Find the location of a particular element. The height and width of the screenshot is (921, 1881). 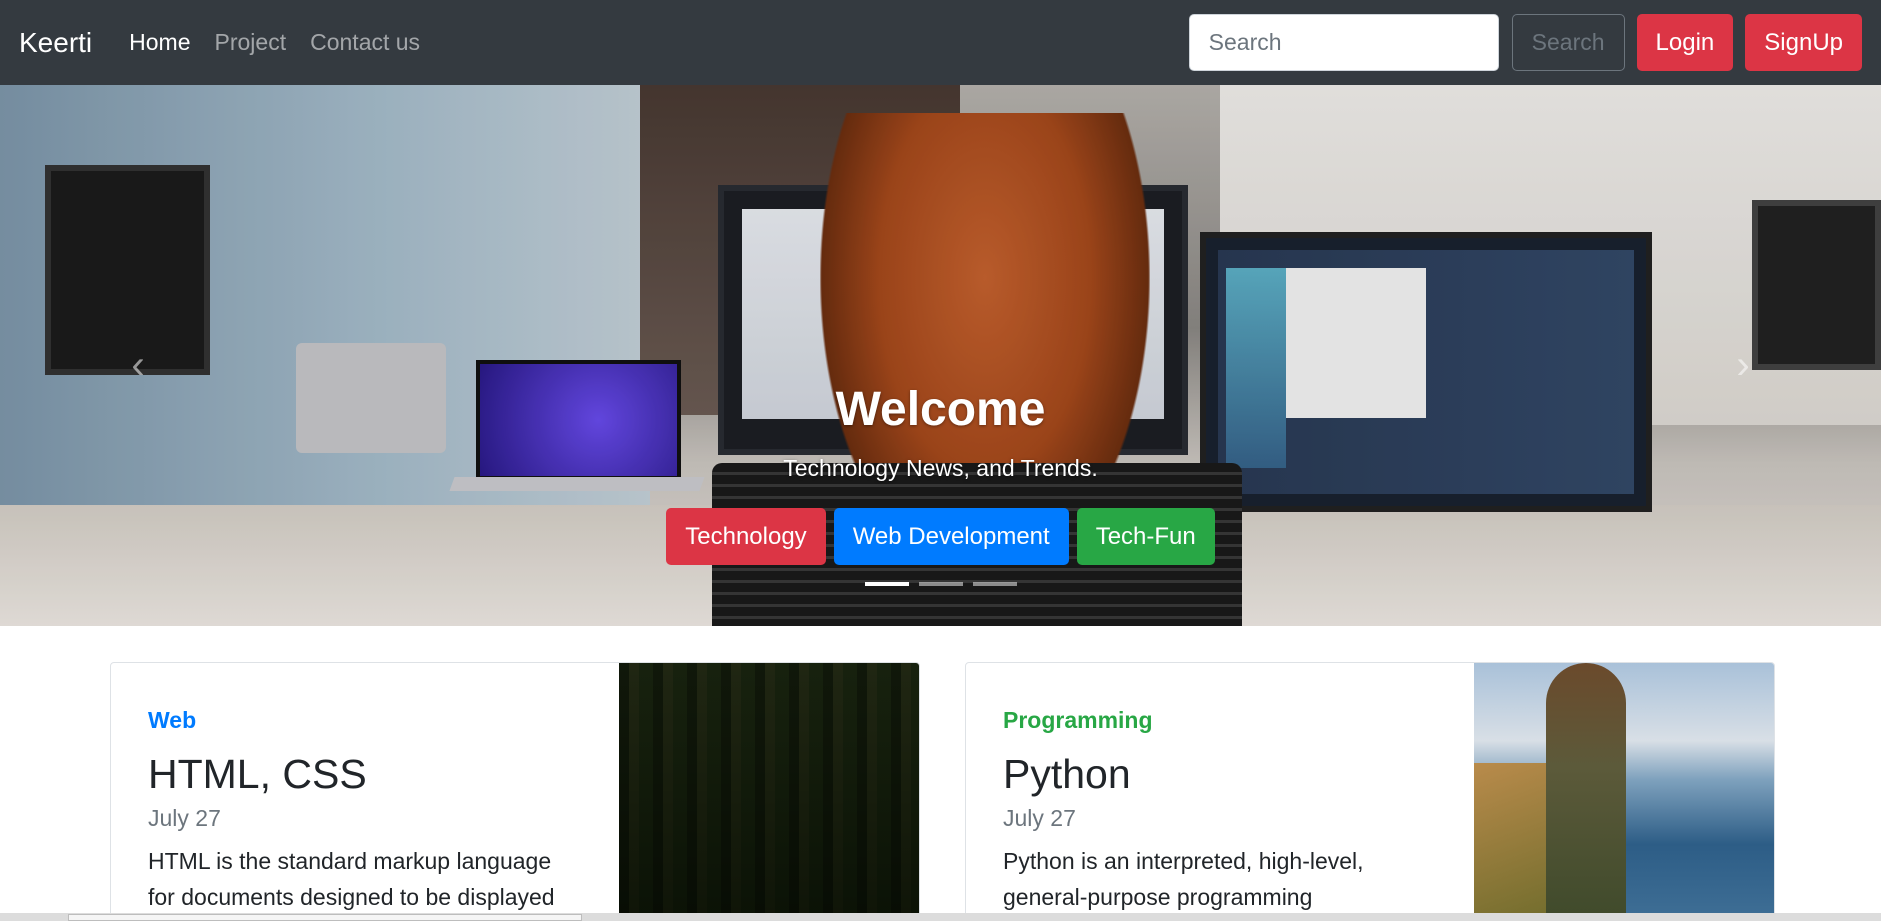

card-title: Python is located at coordinates (1067, 774).